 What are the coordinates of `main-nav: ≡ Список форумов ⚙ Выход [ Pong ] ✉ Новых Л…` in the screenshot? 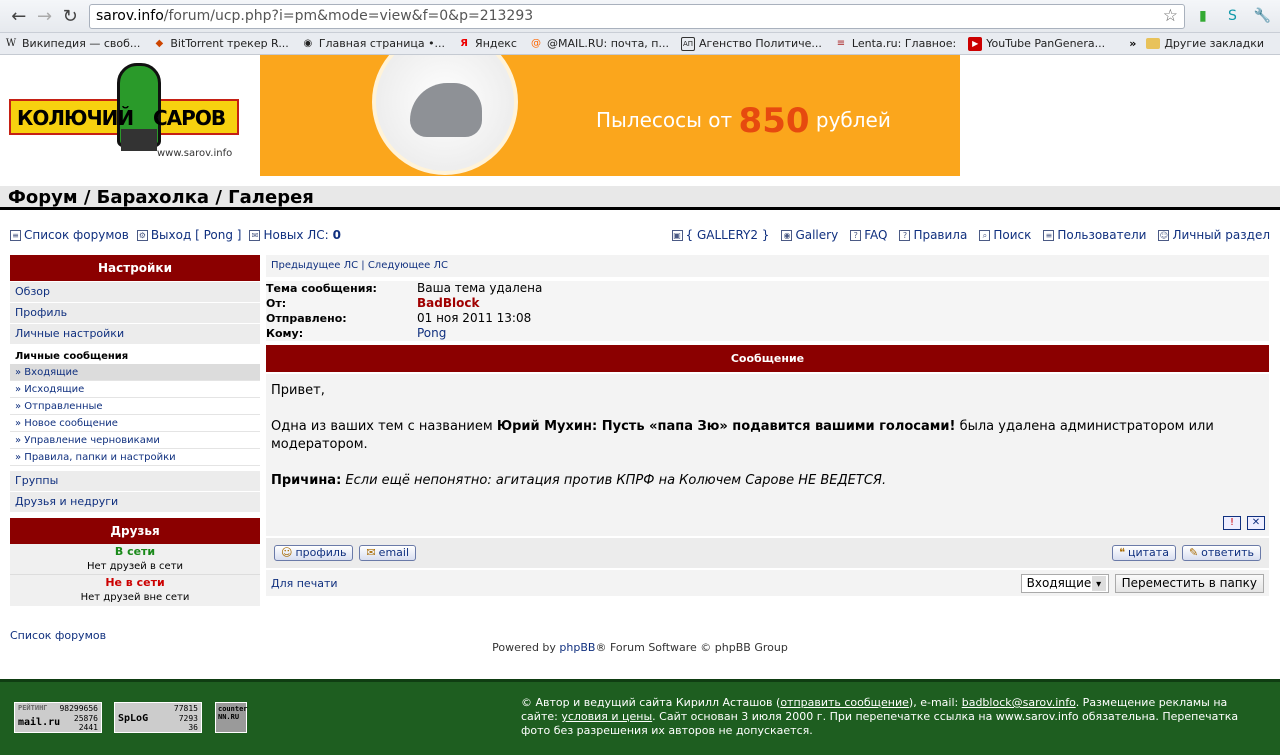 It's located at (640, 235).